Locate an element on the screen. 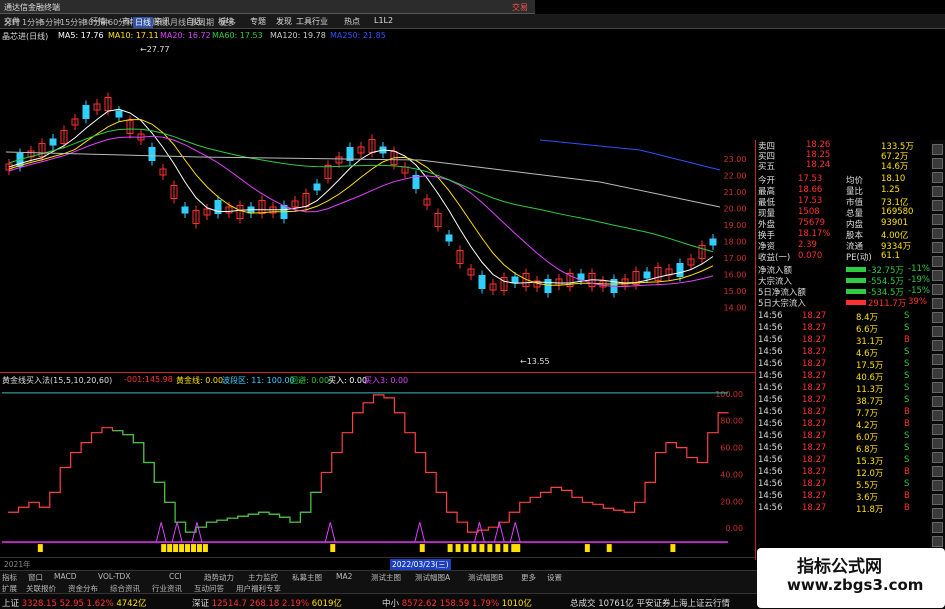  index-pct: 1.62% is located at coordinates (98, 604).